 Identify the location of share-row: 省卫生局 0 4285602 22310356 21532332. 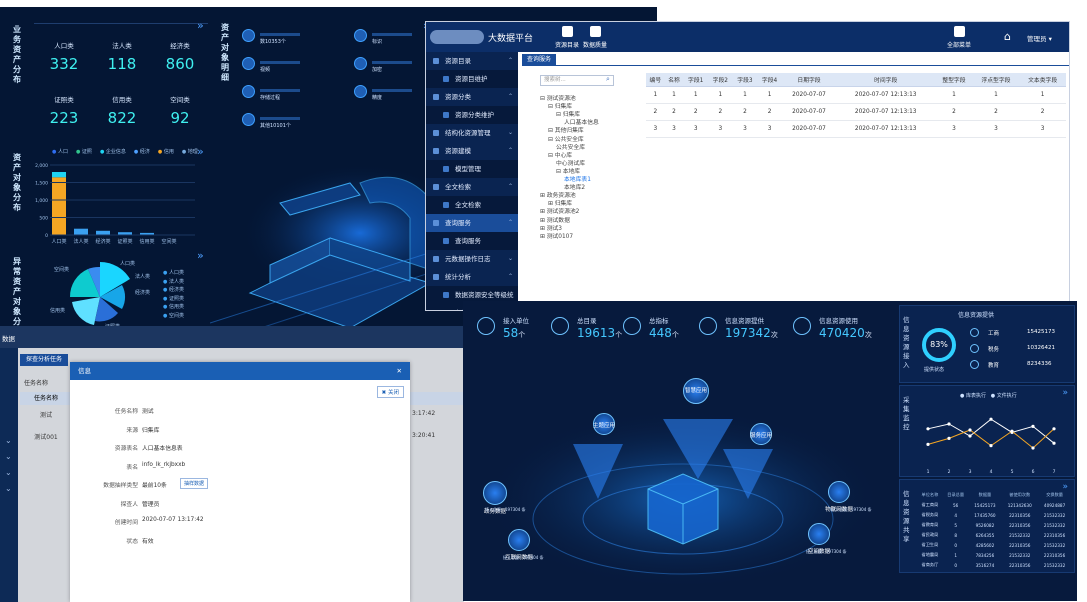
(994, 545).